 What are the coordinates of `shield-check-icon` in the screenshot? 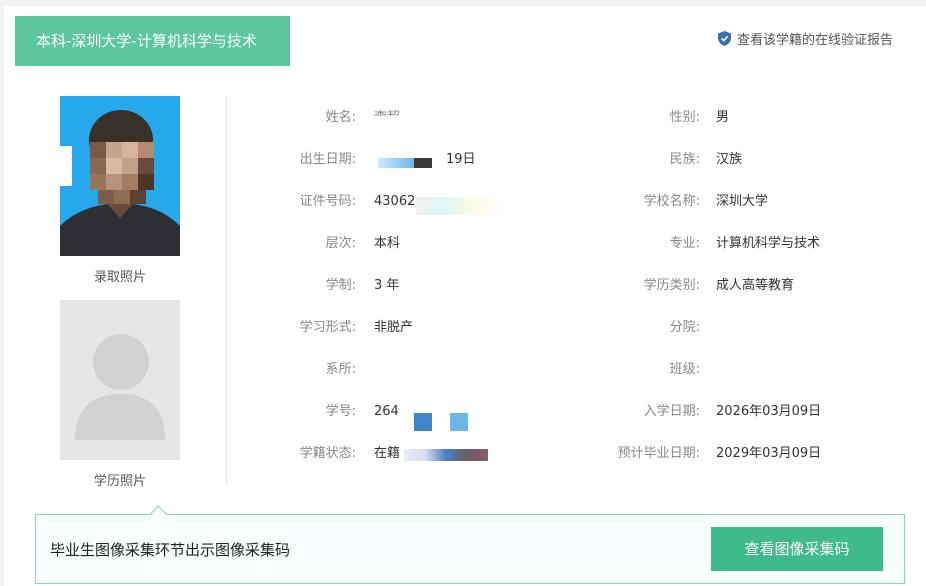 It's located at (724, 38).